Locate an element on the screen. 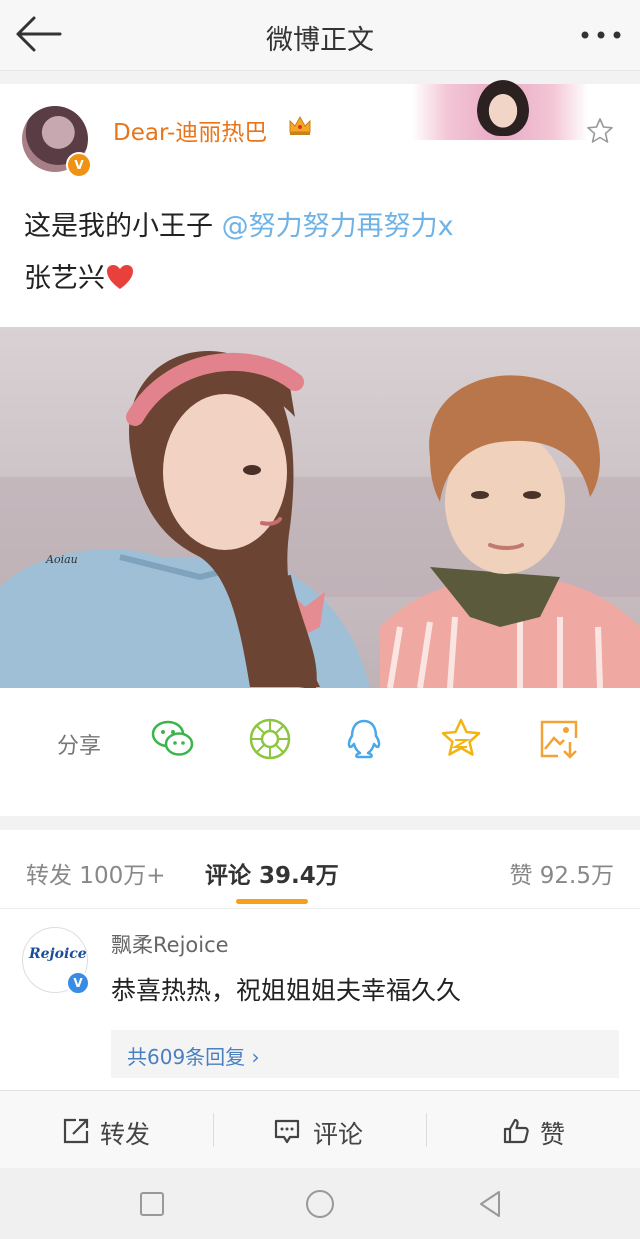  active-tab-indicator is located at coordinates (272, 901).